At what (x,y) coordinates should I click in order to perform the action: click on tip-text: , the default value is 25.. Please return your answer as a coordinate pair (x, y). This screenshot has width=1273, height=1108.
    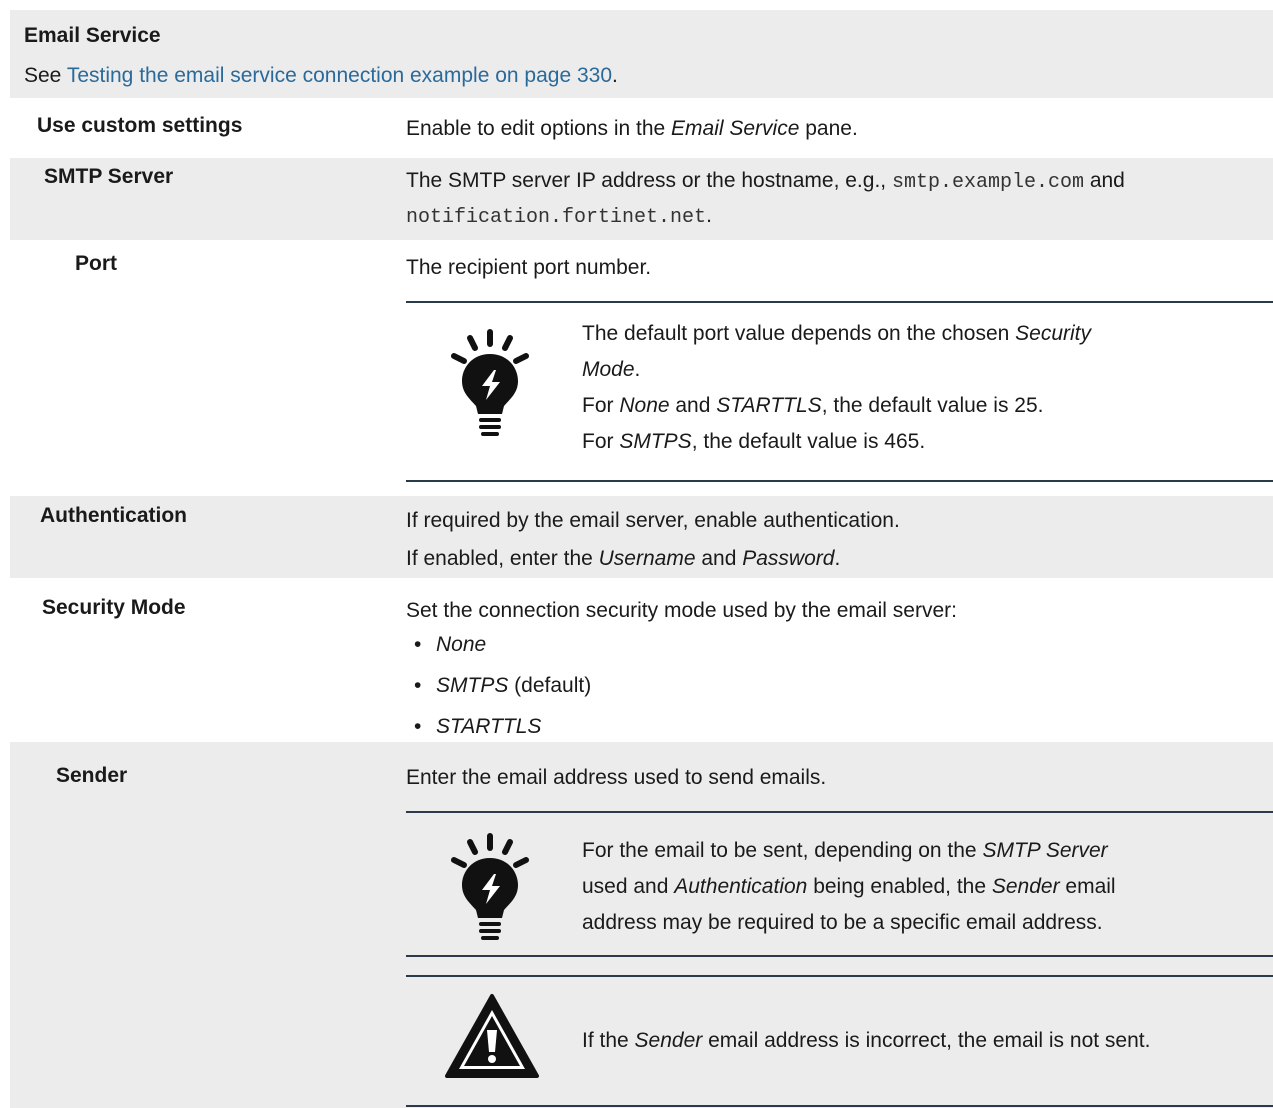
    Looking at the image, I should click on (932, 405).